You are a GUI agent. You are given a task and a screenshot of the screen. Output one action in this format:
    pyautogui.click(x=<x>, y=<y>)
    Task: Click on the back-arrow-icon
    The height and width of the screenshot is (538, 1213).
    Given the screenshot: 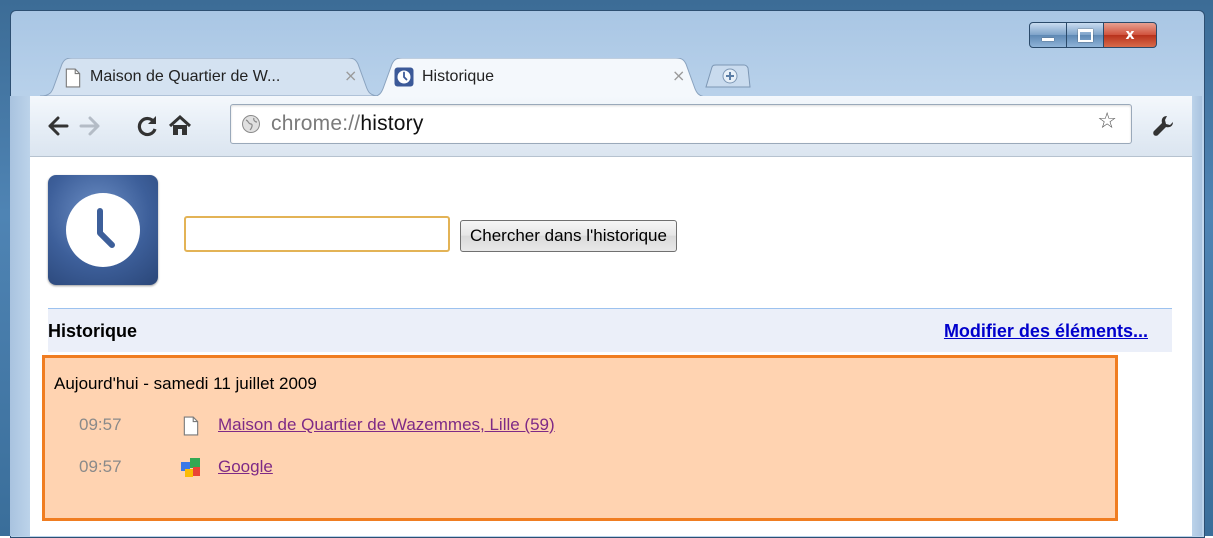 What is the action you would take?
    pyautogui.click(x=58, y=126)
    